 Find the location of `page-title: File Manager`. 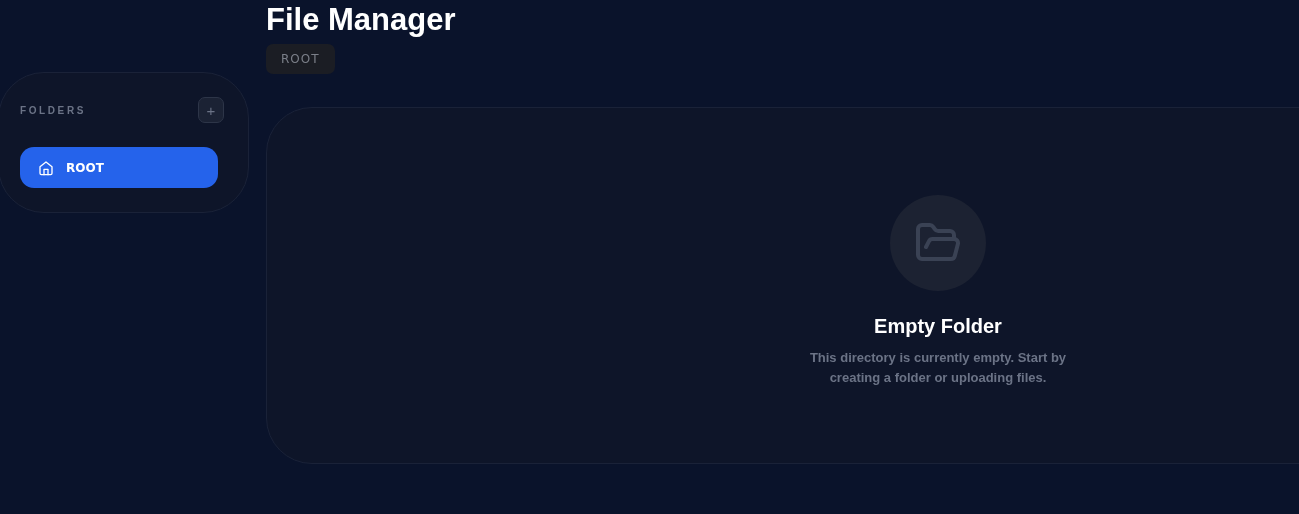

page-title: File Manager is located at coordinates (361, 20).